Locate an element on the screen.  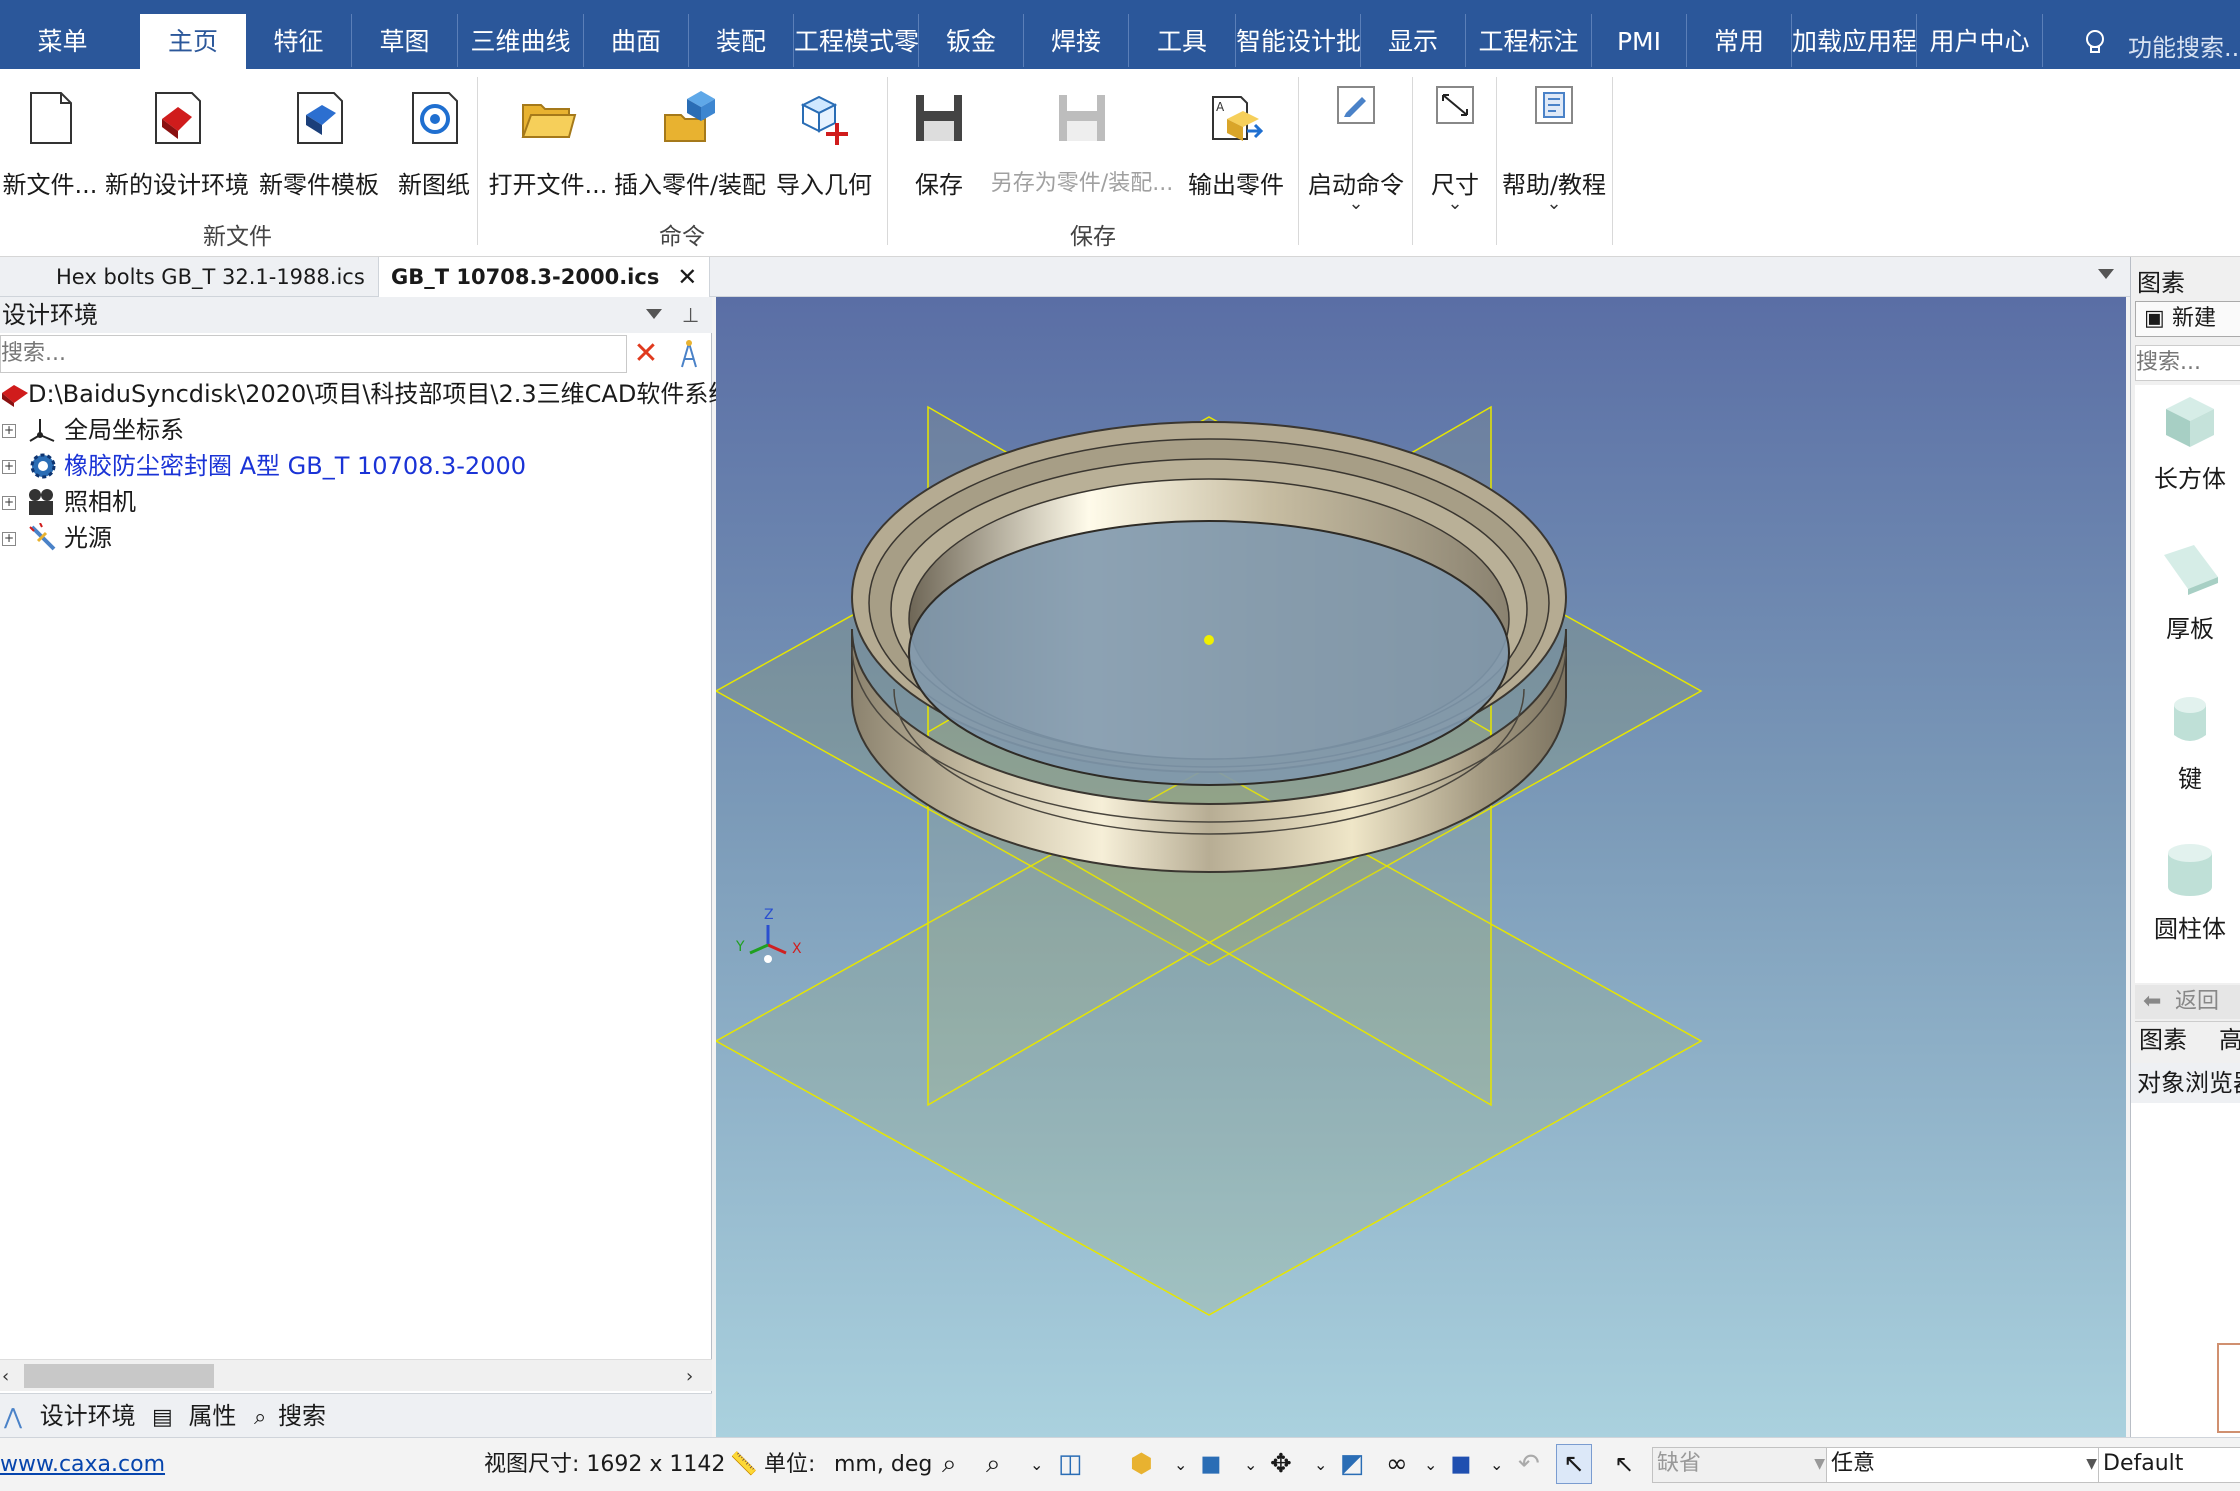
catalog-item-thick-plate: 厚板 is located at coordinates (2187, 592).